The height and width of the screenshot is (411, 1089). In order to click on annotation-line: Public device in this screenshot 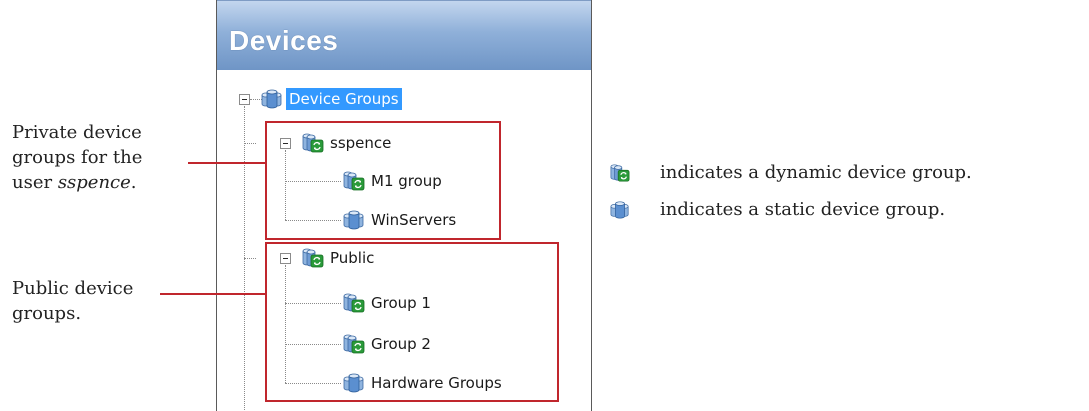, I will do `click(73, 288)`.